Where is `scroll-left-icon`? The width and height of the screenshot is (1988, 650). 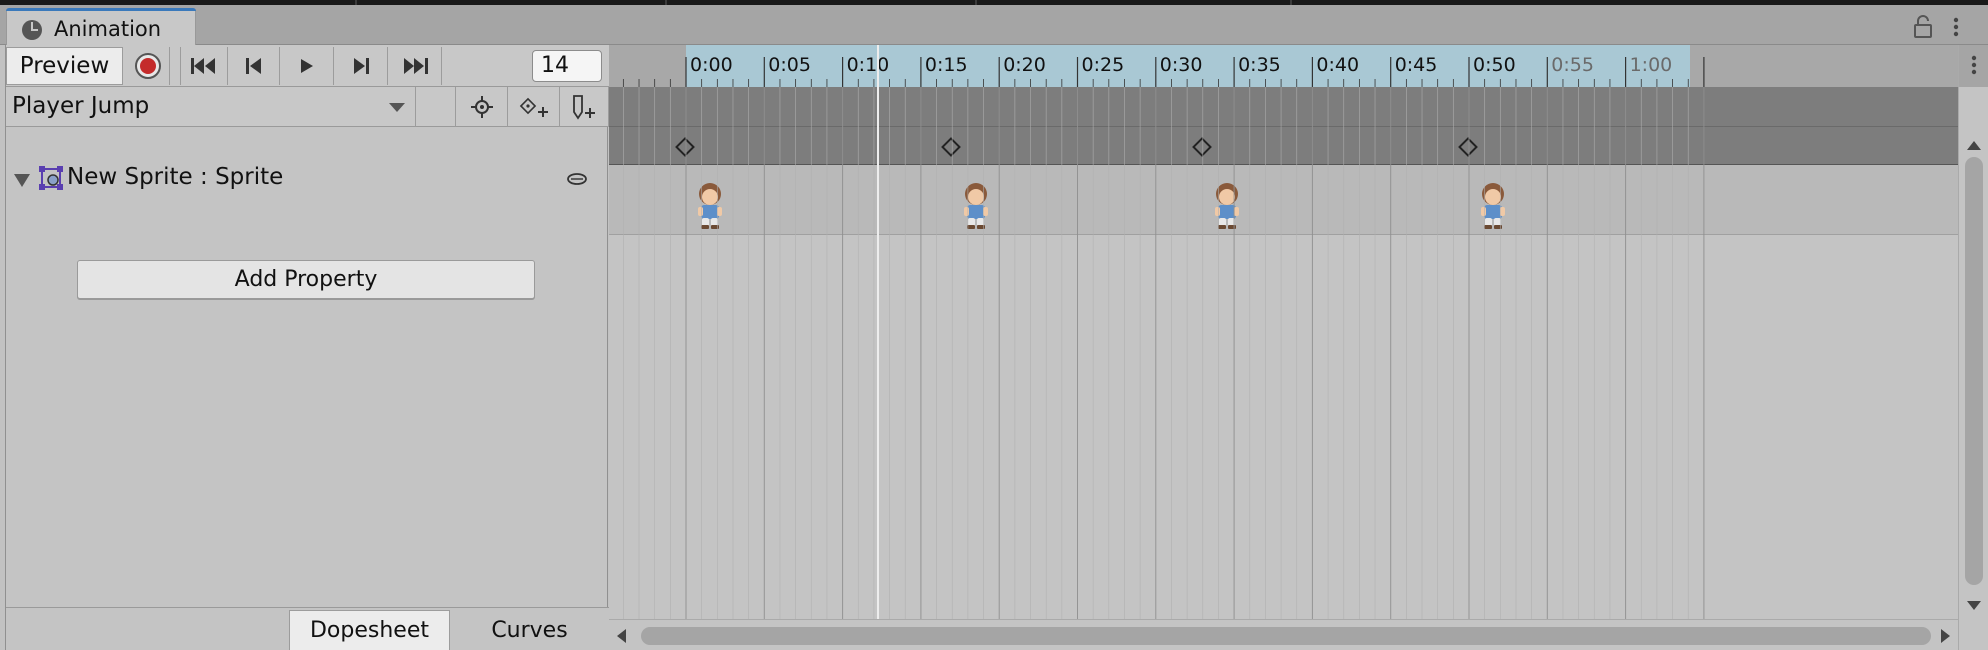 scroll-left-icon is located at coordinates (621, 636).